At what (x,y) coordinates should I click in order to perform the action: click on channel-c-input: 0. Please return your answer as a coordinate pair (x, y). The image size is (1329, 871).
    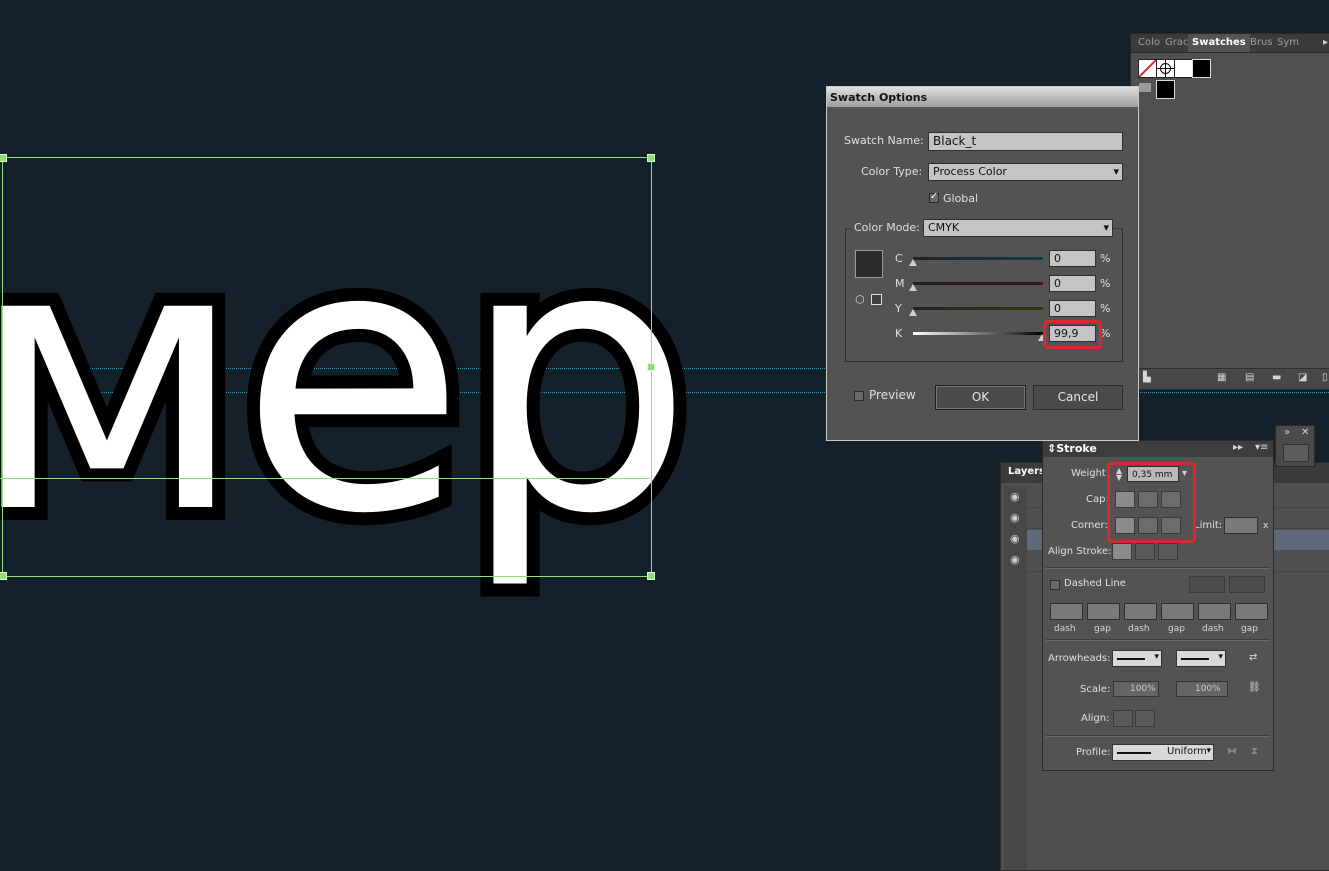
    Looking at the image, I should click on (1072, 258).